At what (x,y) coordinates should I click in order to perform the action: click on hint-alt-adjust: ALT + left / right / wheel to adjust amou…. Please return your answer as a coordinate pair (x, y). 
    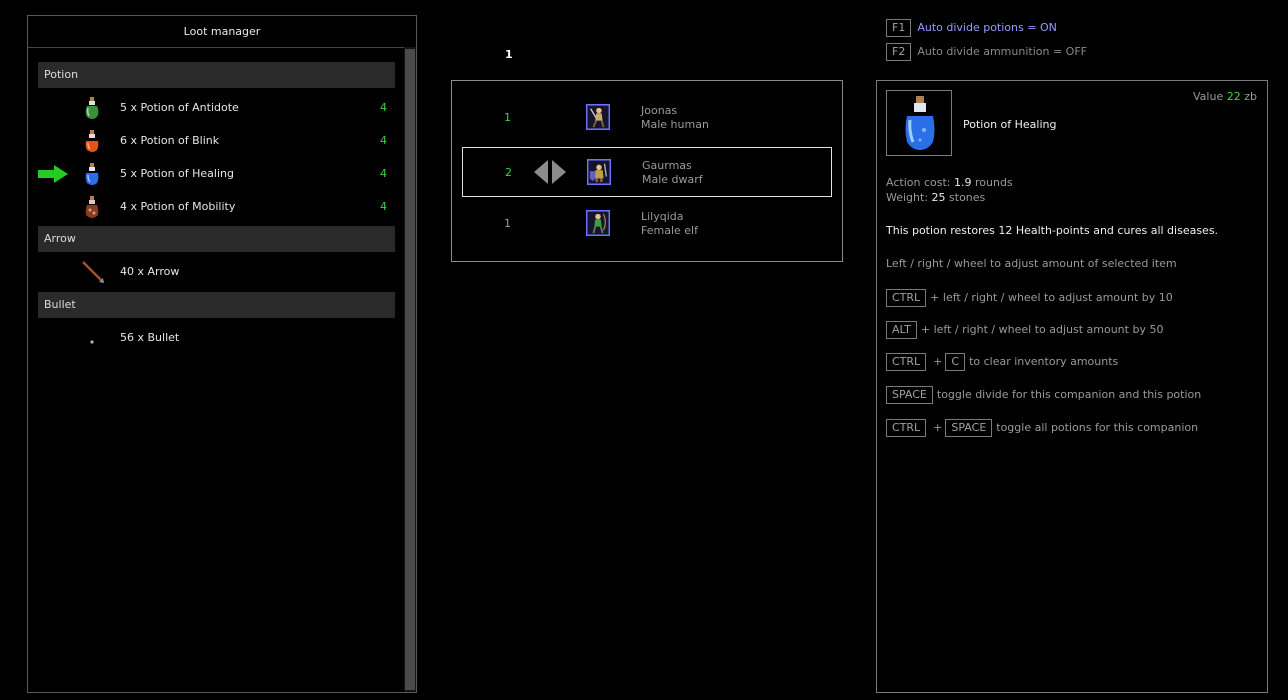
    Looking at the image, I should click on (1024, 330).